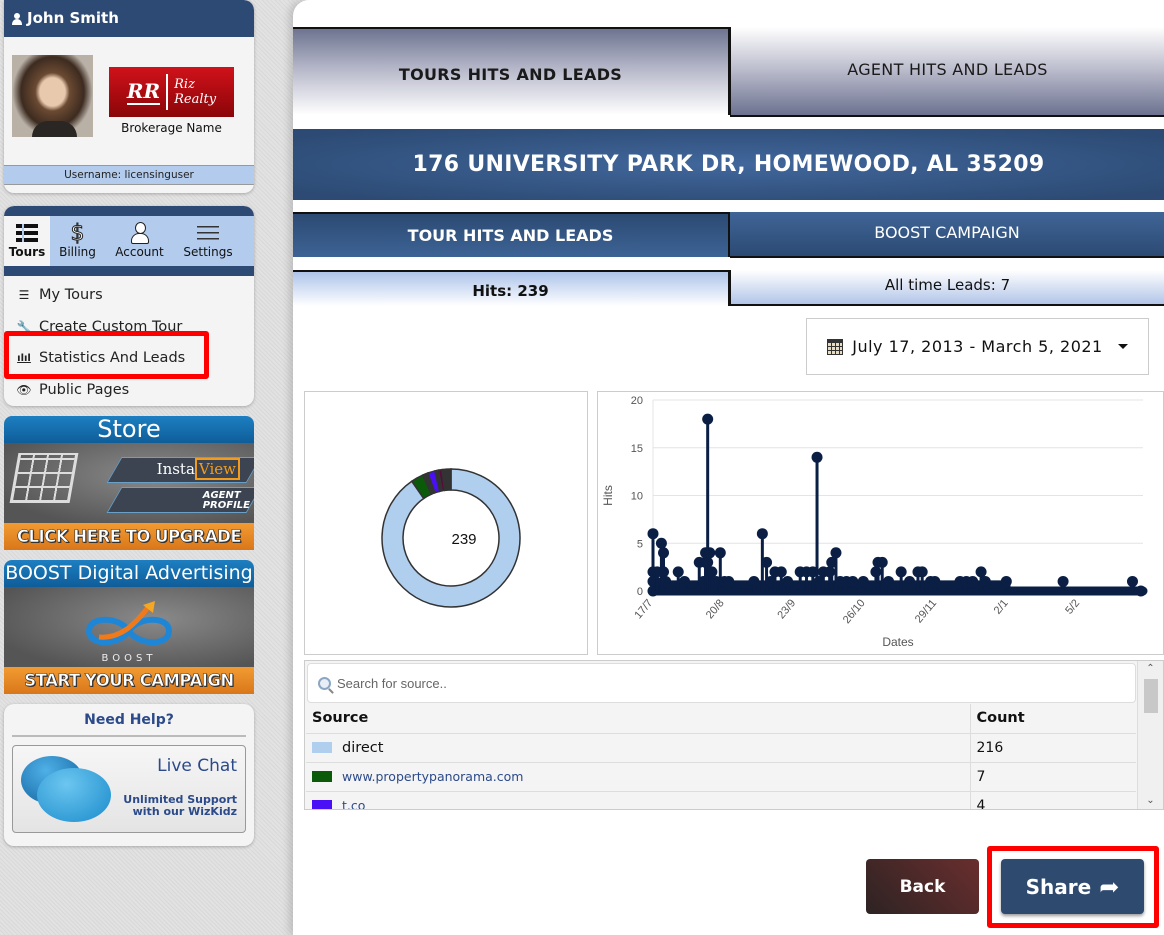 Image resolution: width=1164 pixels, height=935 pixels. What do you see at coordinates (1150, 669) in the screenshot?
I see `scroll-up-icon: ⌃` at bounding box center [1150, 669].